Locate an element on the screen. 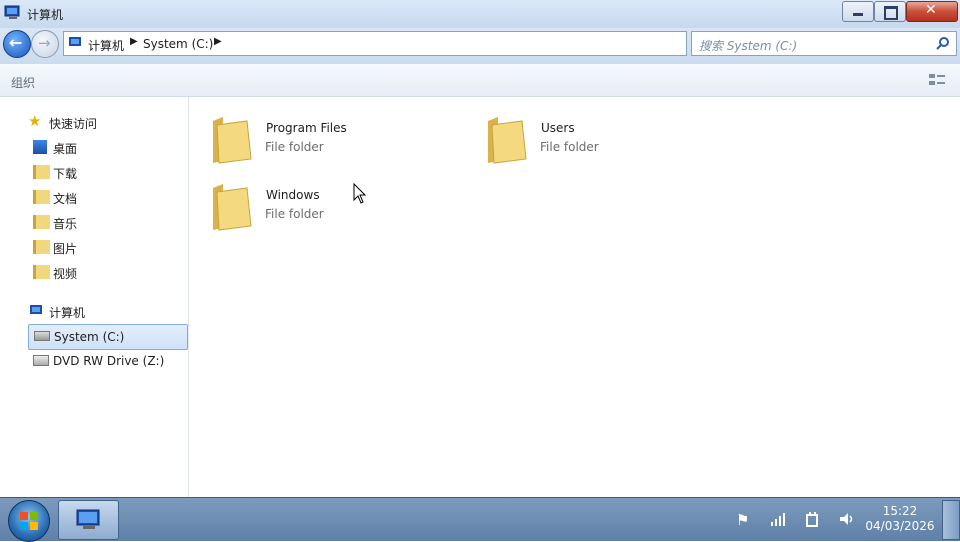 The height and width of the screenshot is (542, 960). mouse-cursor-icon is located at coordinates (360, 193).